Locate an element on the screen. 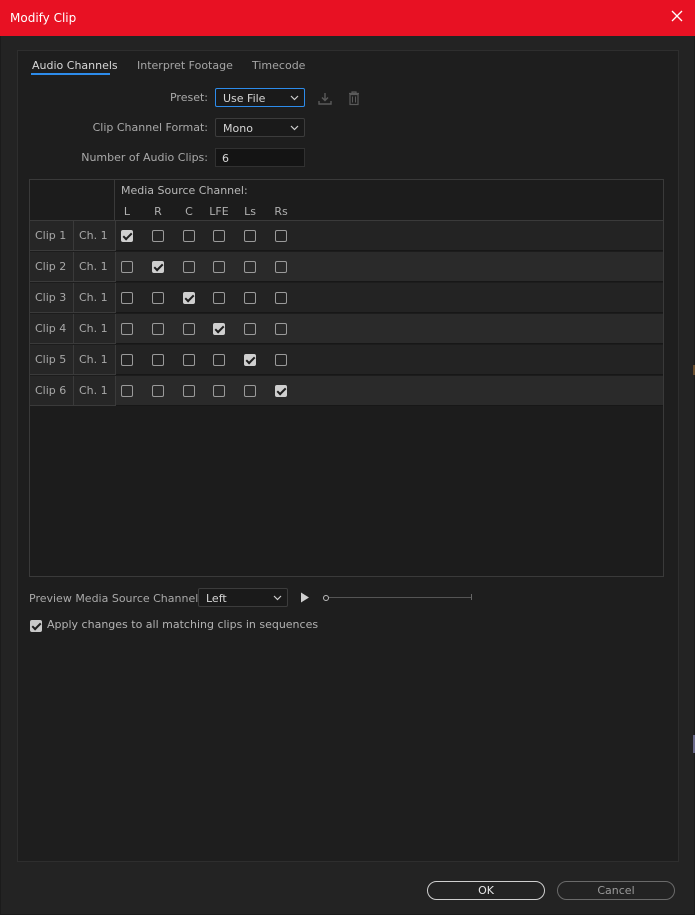 This screenshot has height=915, width=695. table-row: Clip 2 Ch. 1 is located at coordinates (346, 267).